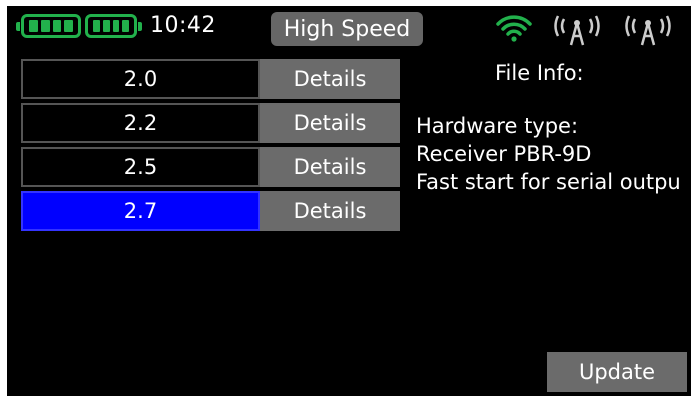 The width and height of the screenshot is (694, 396). I want to click on version-row: 2.0, so click(140, 79).